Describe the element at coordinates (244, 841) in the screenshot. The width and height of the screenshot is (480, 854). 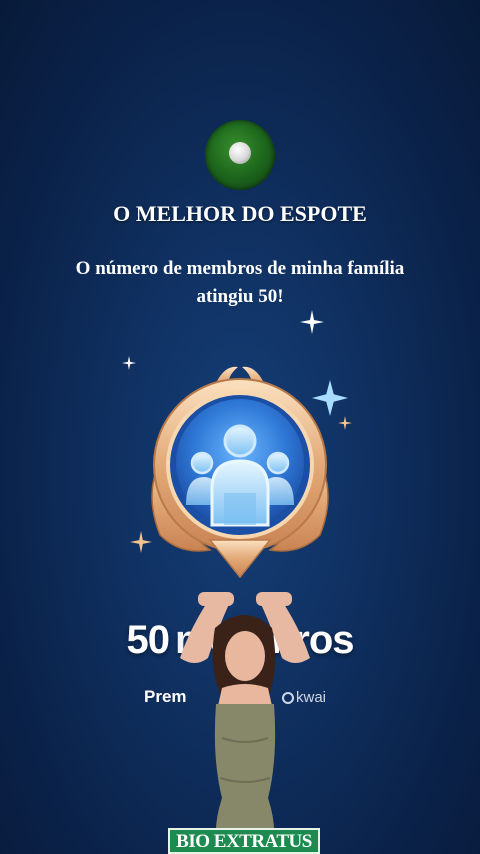
I see `bio-extratus-sticker: BIO EXTRATUS` at that location.